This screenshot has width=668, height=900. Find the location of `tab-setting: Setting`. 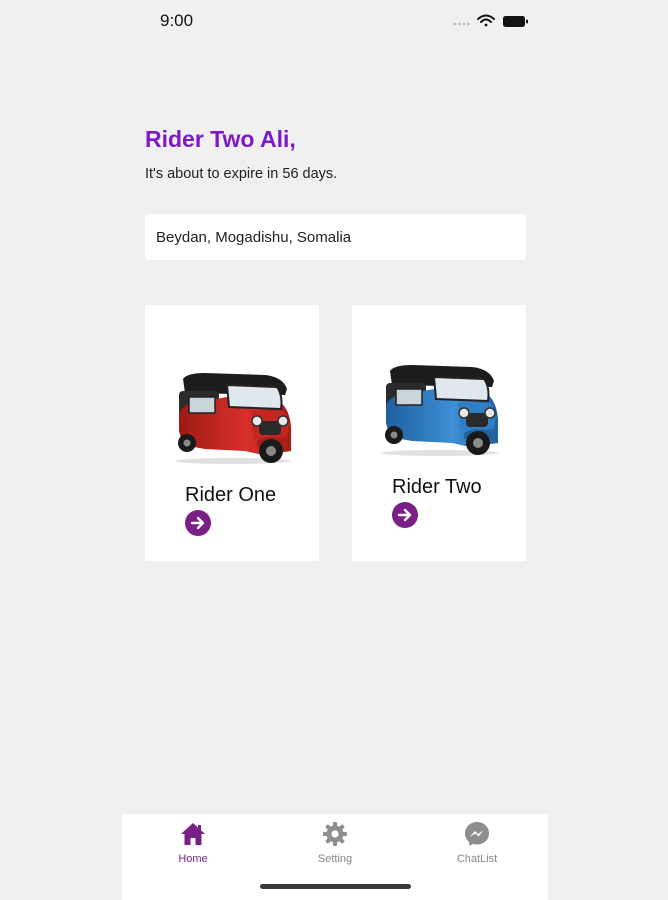

tab-setting: Setting is located at coordinates (335, 844).